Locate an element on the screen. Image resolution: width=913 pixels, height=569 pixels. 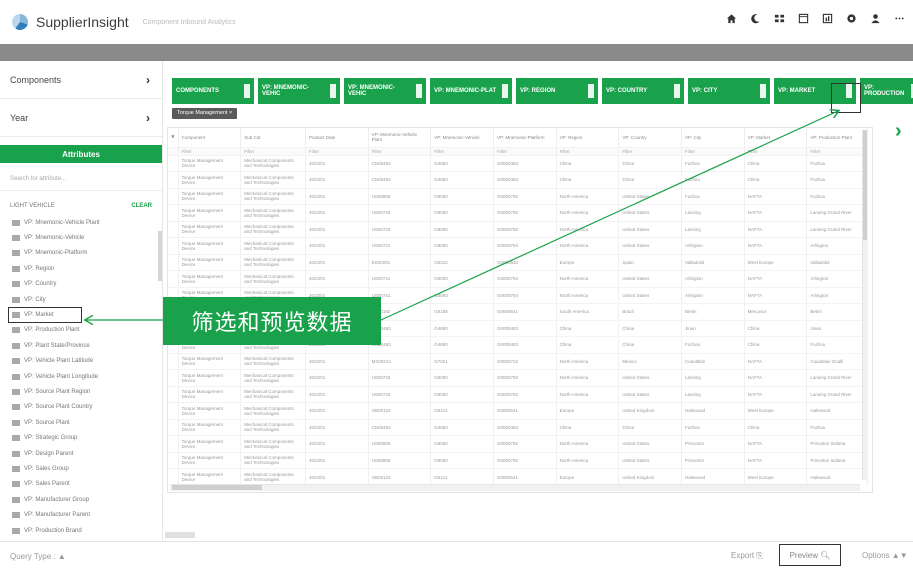
attribute-item: VP: Region is located at coordinates (81, 268).